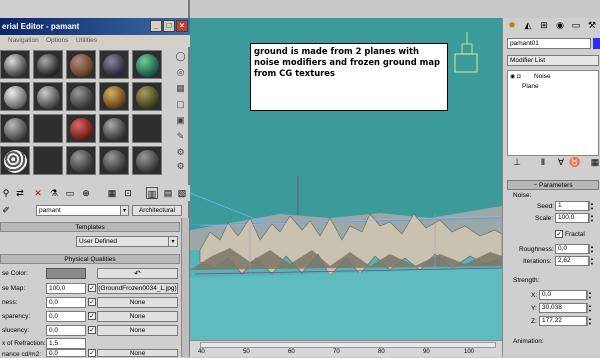  I want to click on luminance-map-button: None, so click(137, 353).